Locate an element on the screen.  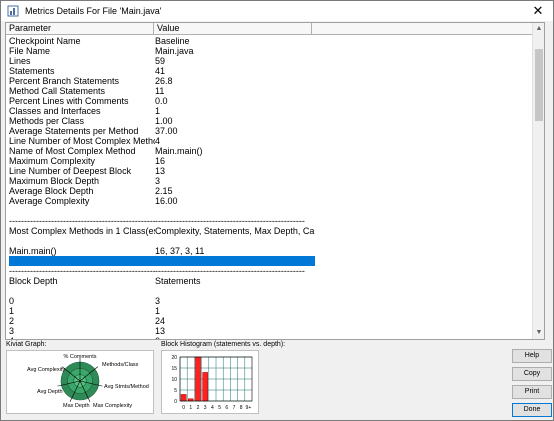
table-row: Block Depth Statements is located at coordinates (269, 281).